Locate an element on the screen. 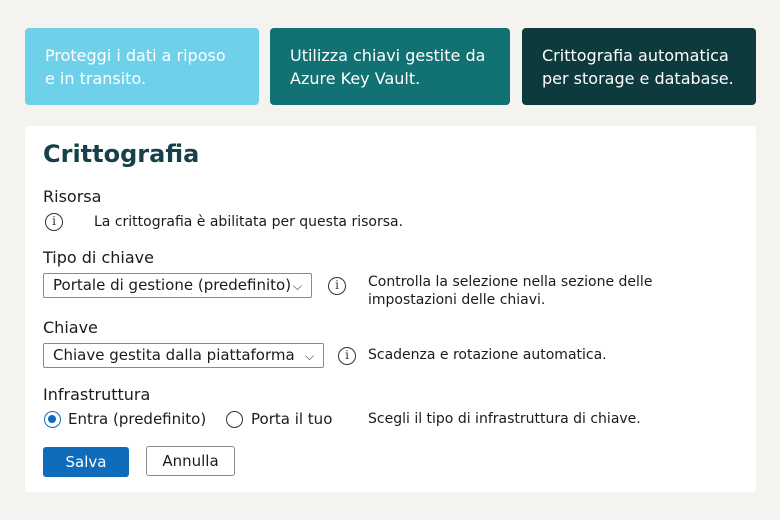 The image size is (780, 520). card-text-line1: Utilizza chiavi gestite da is located at coordinates (388, 55).